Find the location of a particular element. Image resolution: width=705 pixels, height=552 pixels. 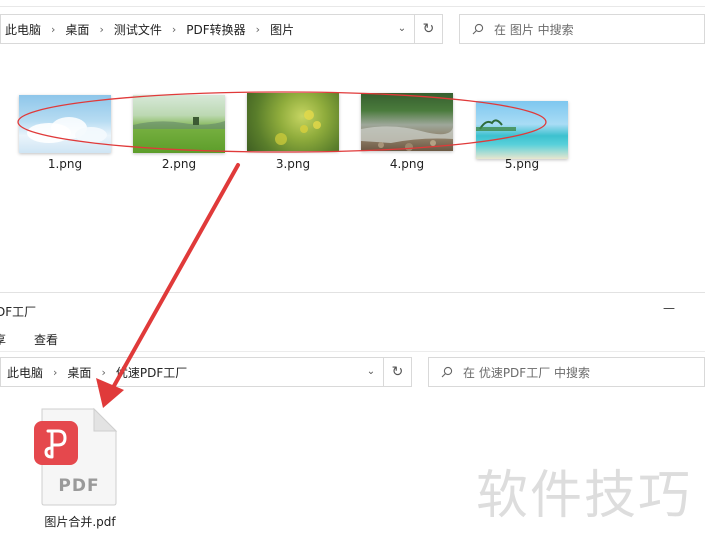

search-placeholder: 在 优速PDF工厂 中搜索 is located at coordinates (527, 372).